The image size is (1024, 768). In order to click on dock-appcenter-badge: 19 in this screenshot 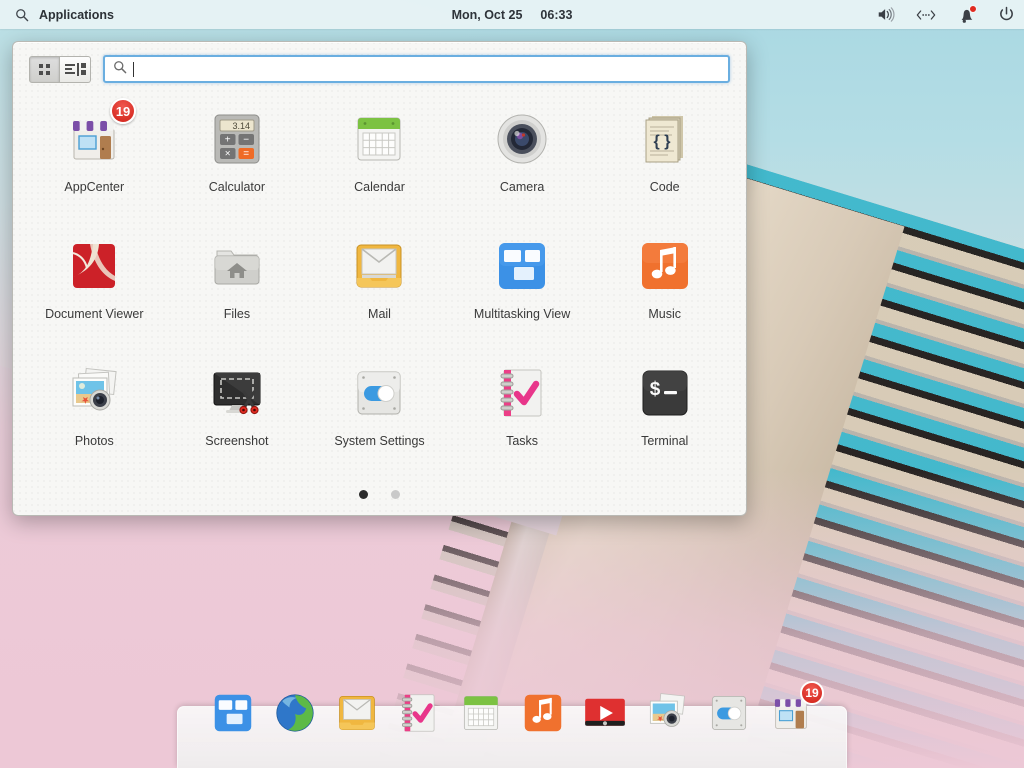, I will do `click(812, 693)`.